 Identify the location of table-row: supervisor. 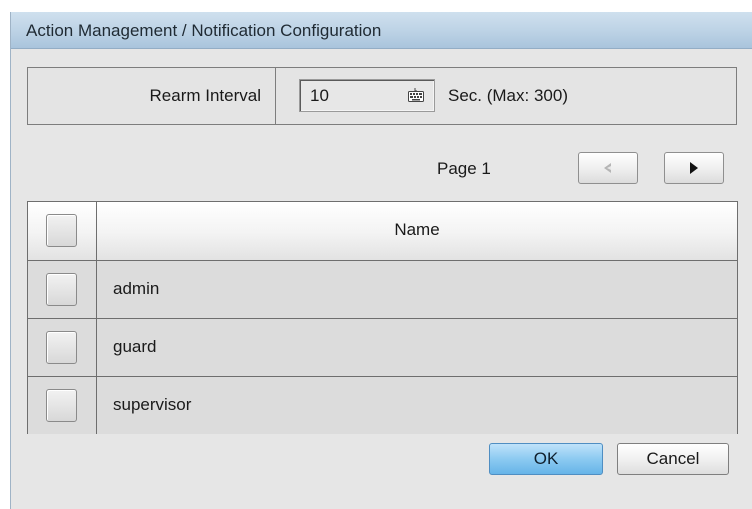
(382, 405).